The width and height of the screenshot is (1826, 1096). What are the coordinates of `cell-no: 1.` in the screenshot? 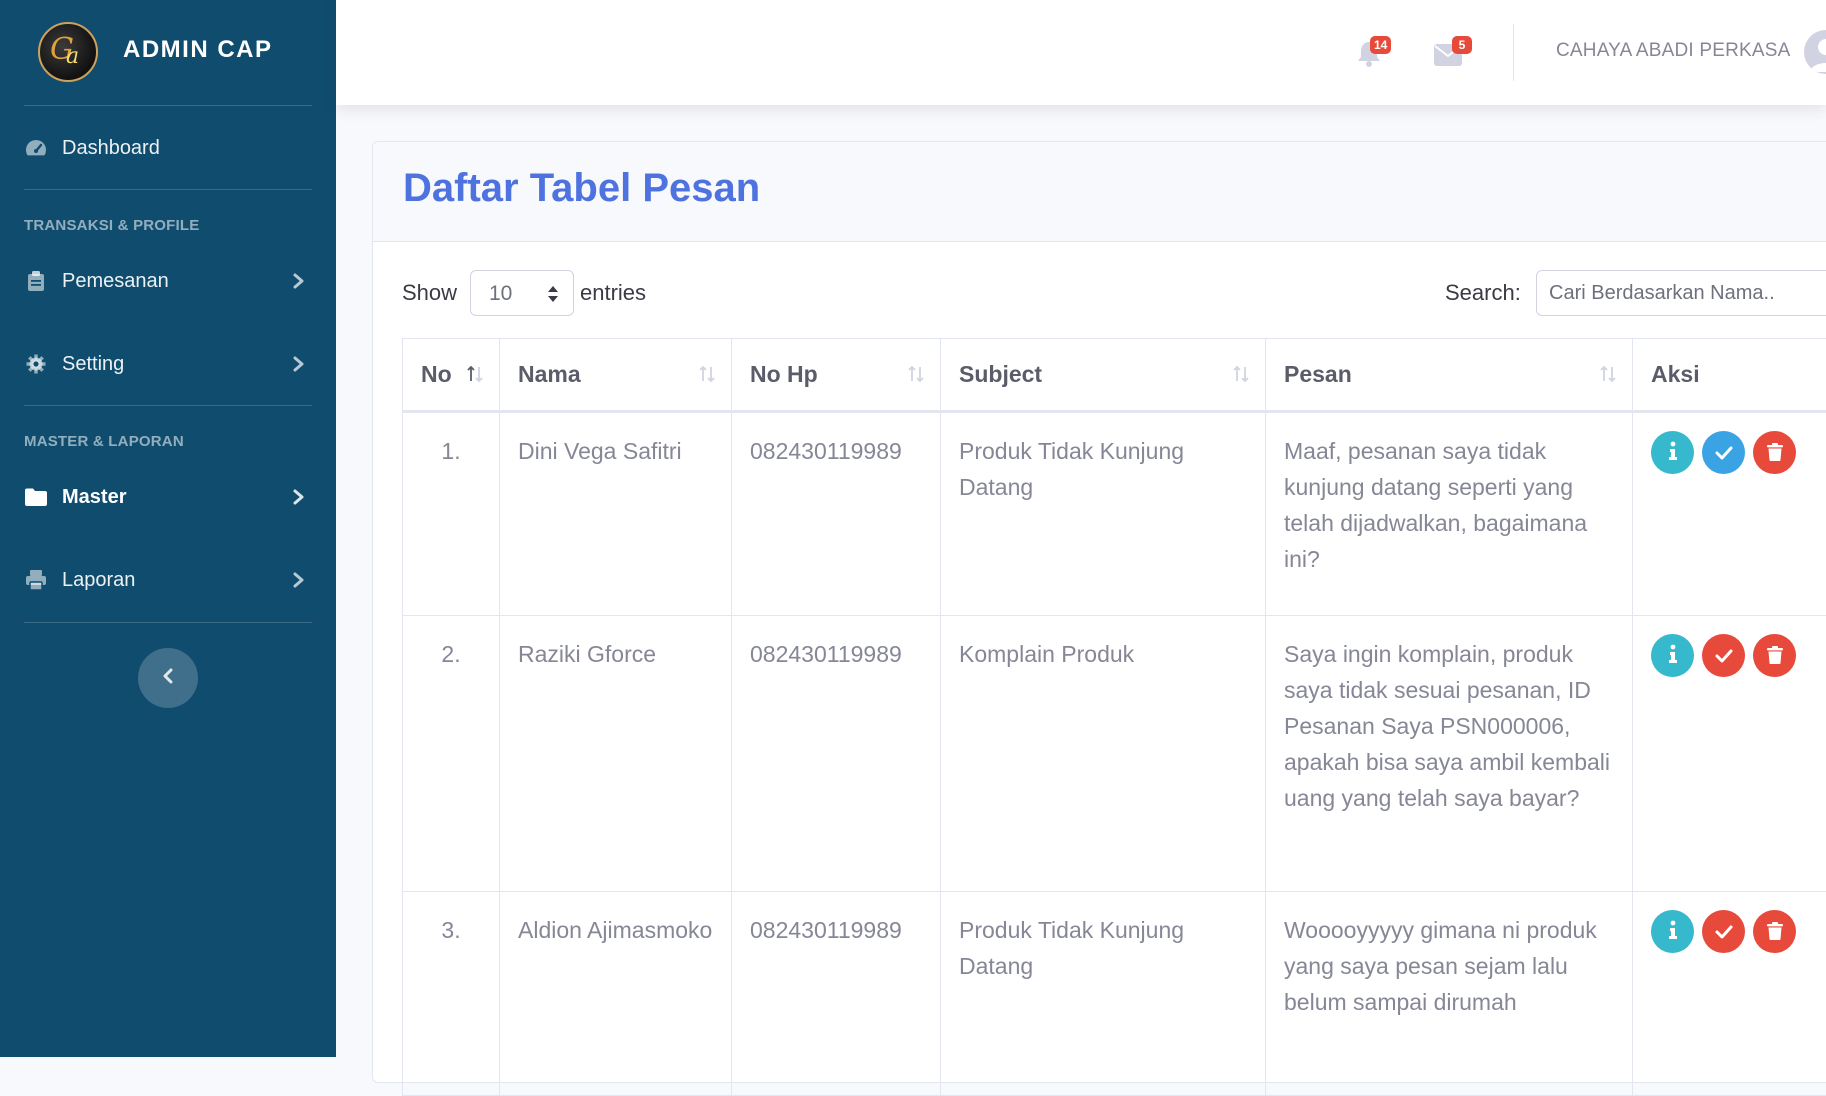 It's located at (451, 514).